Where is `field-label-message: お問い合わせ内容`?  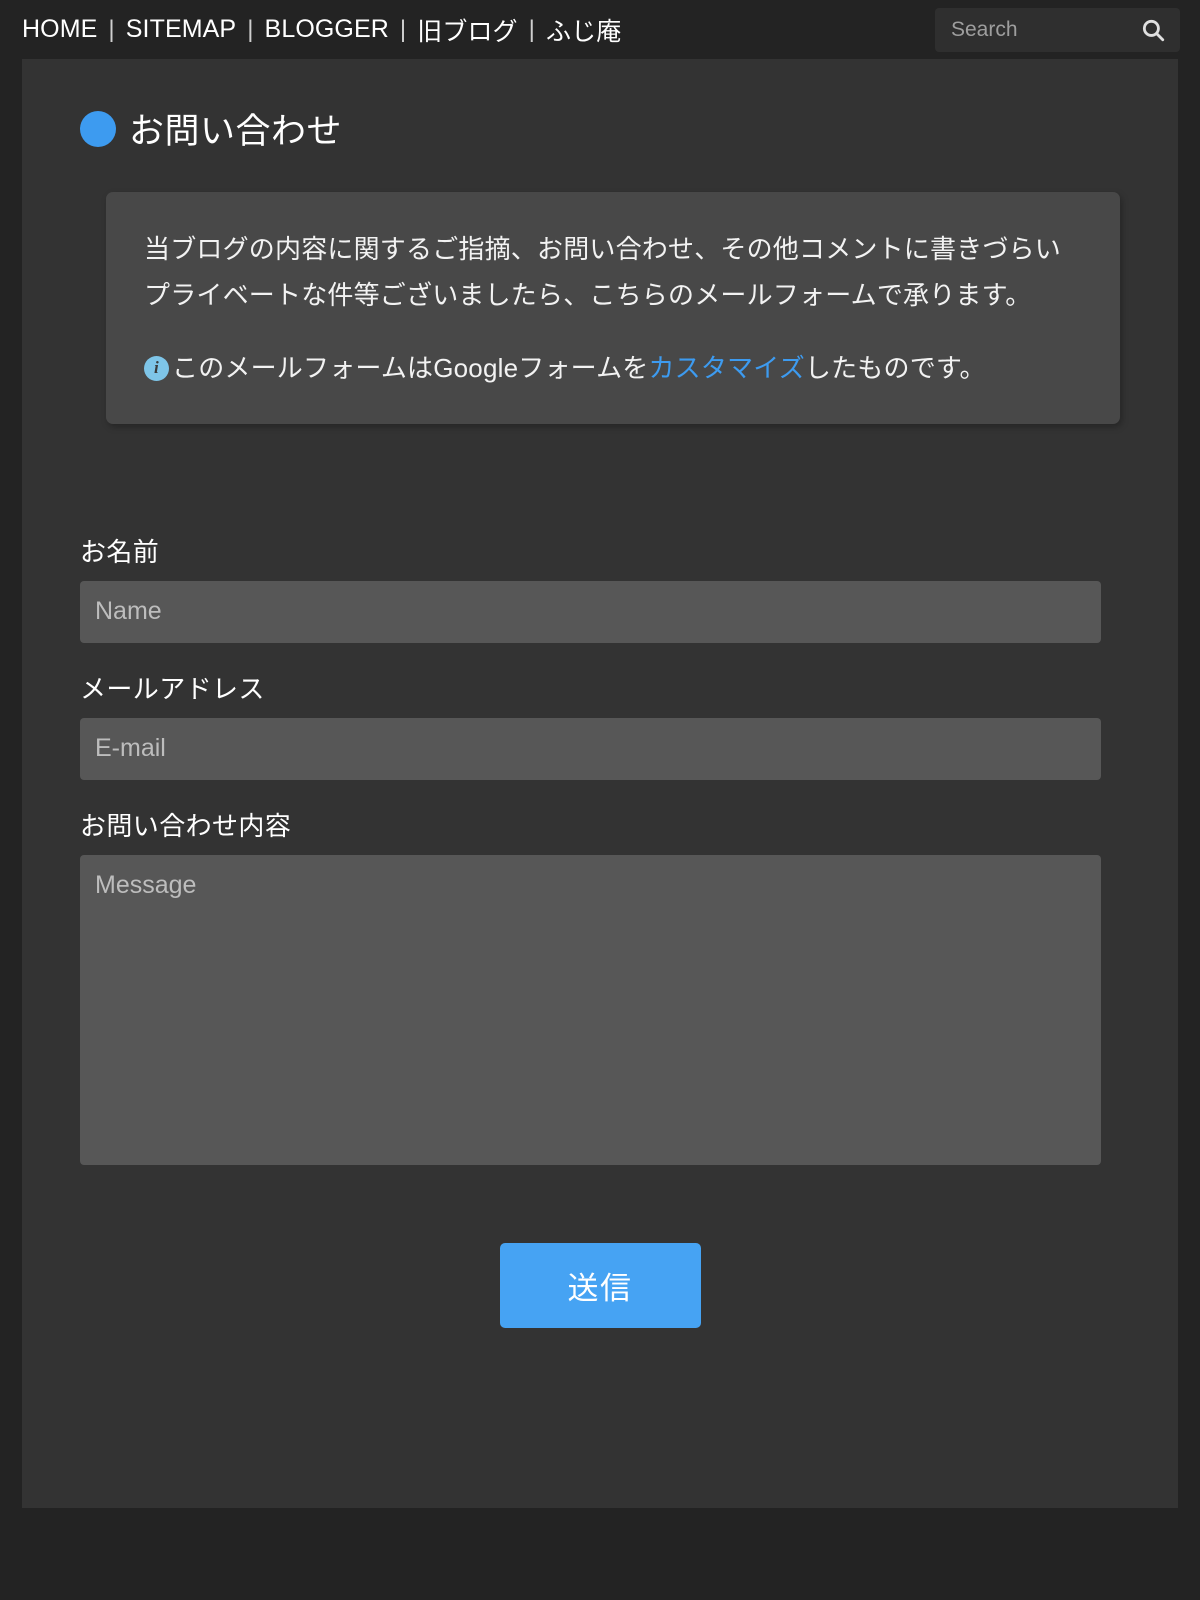 field-label-message: お問い合わせ内容 is located at coordinates (186, 825).